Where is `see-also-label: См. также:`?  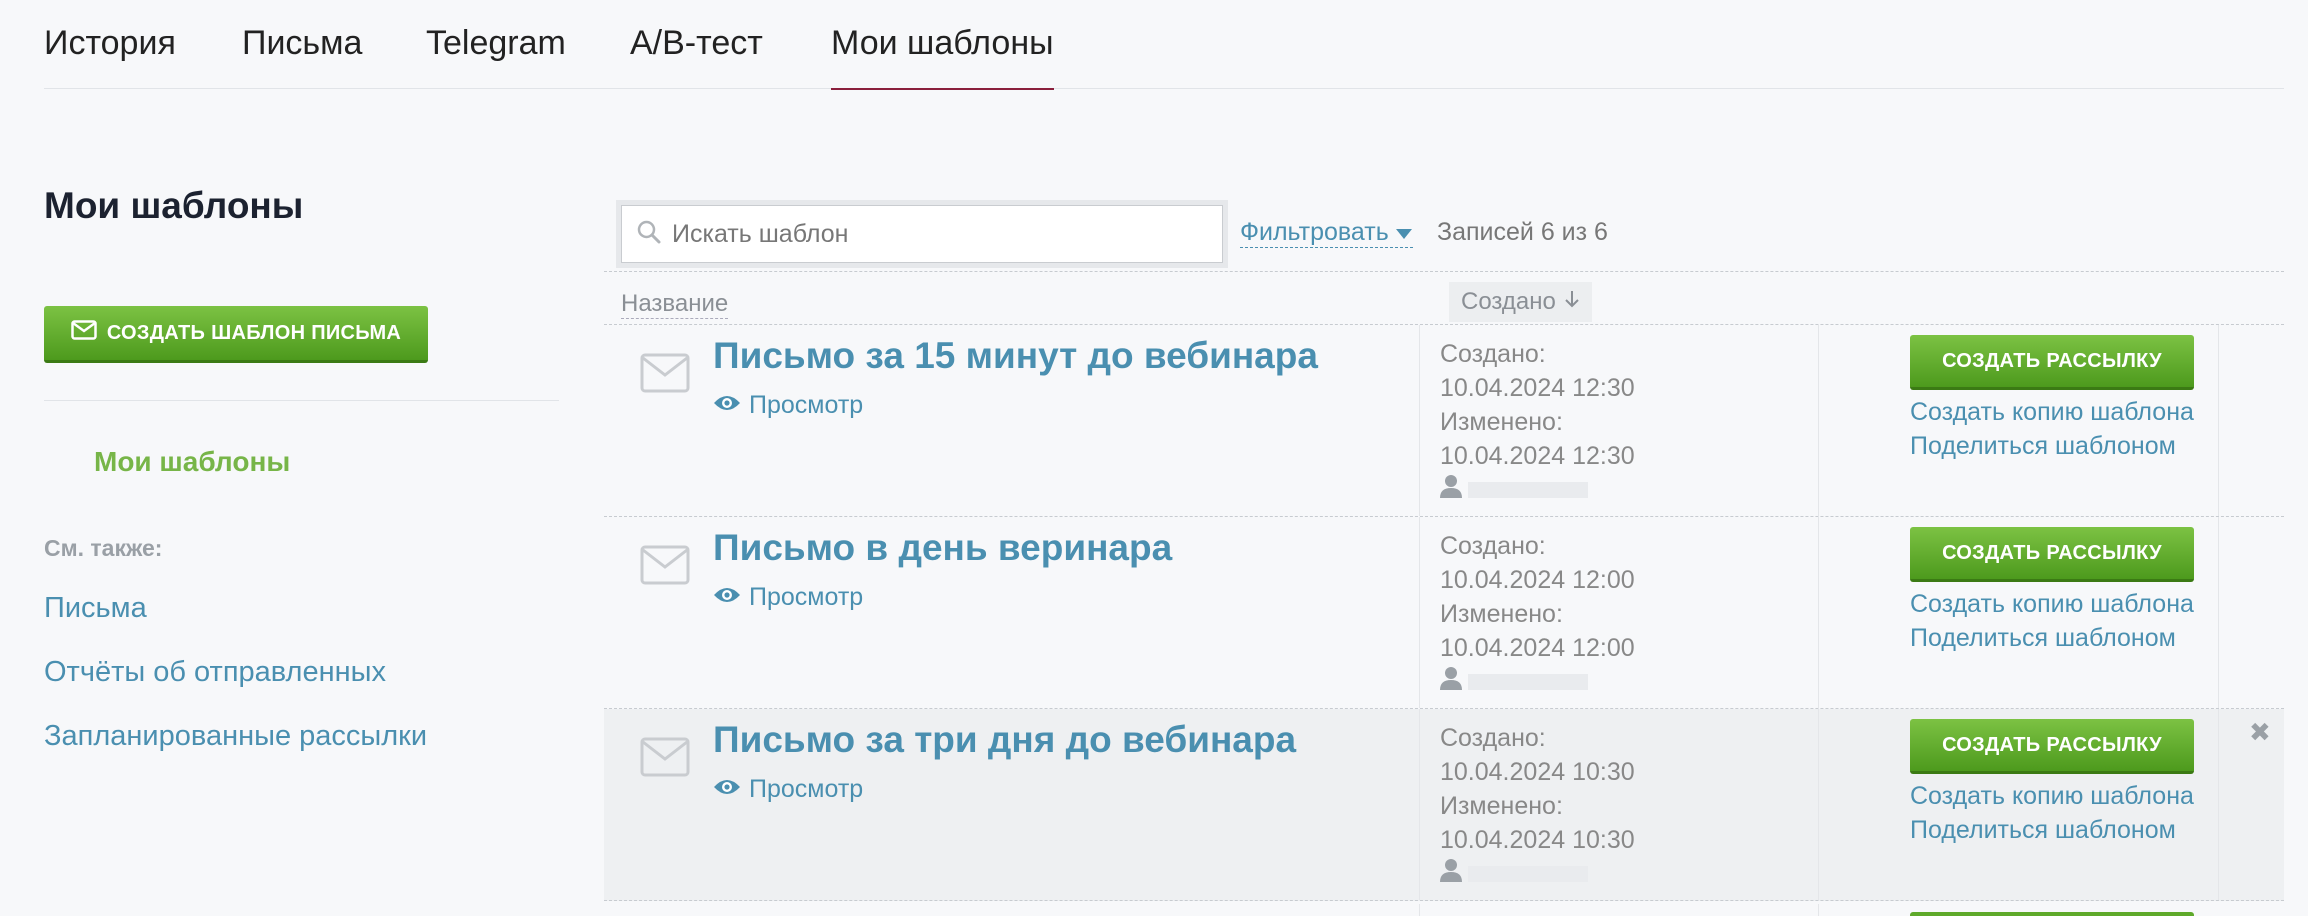
see-also-label: См. также: is located at coordinates (103, 548).